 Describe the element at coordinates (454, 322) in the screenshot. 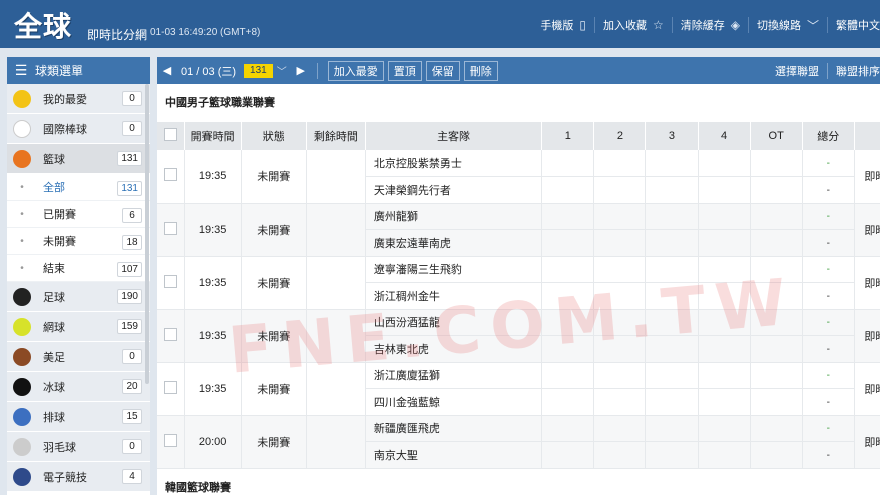

I see `team-name: 山西汾酒猛龍` at that location.